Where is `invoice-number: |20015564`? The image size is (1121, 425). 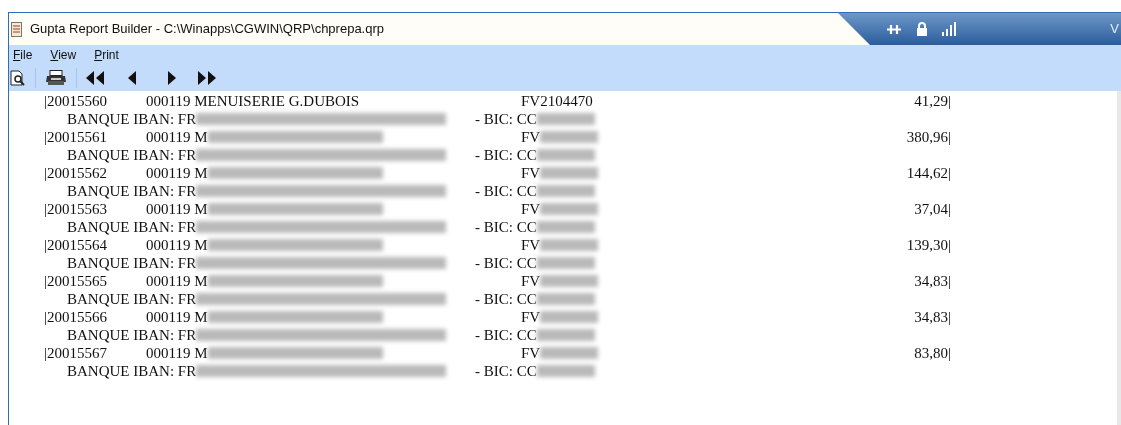
invoice-number: |20015564 is located at coordinates (76, 245).